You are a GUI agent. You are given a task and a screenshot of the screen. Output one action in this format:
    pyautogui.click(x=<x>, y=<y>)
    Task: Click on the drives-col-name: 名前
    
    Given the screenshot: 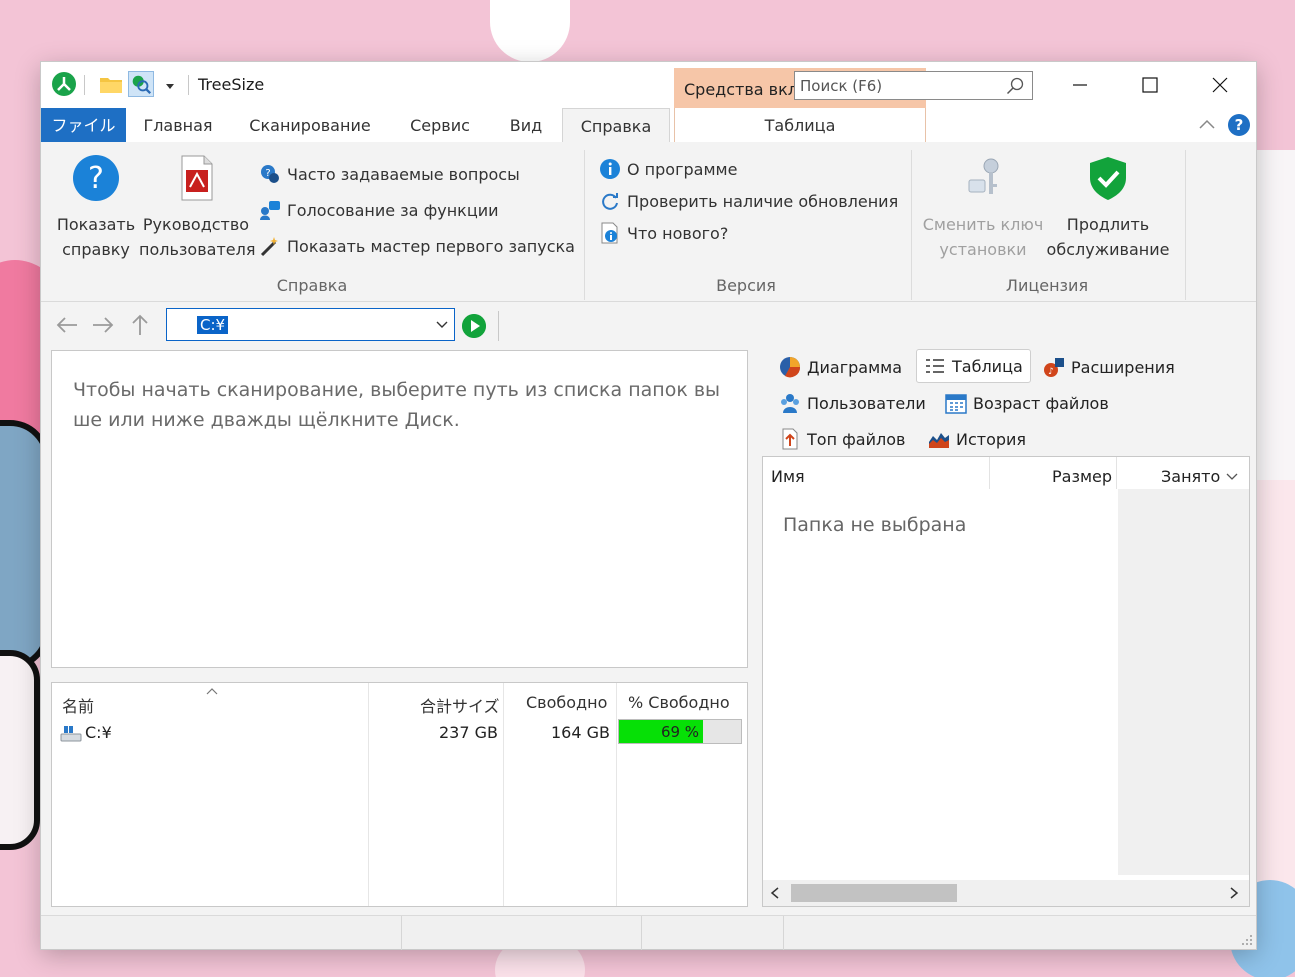 What is the action you would take?
    pyautogui.click(x=78, y=705)
    